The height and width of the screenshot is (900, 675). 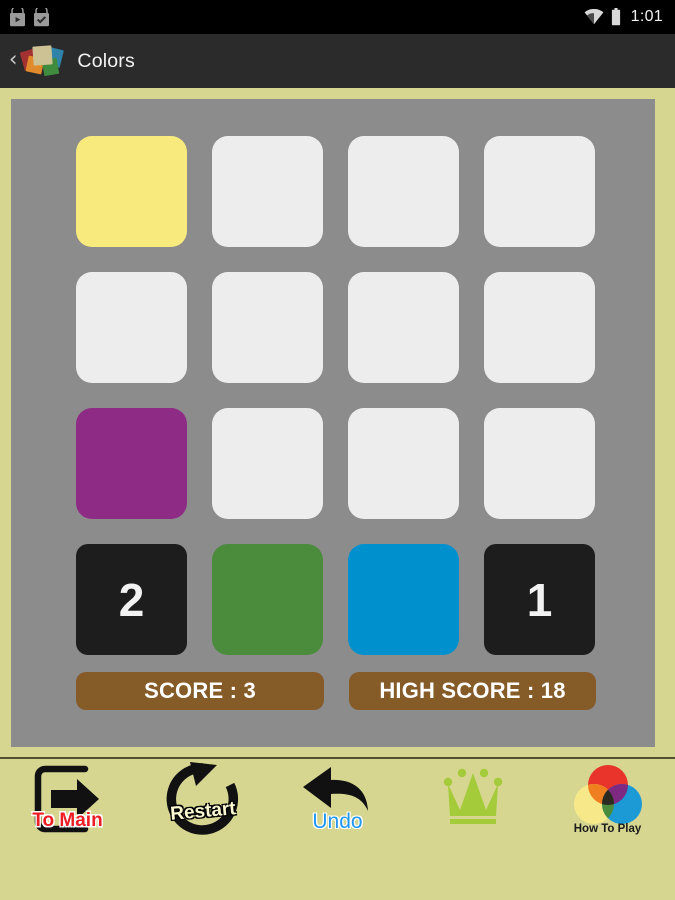 What do you see at coordinates (267, 327) in the screenshot?
I see `tile-r1c1` at bounding box center [267, 327].